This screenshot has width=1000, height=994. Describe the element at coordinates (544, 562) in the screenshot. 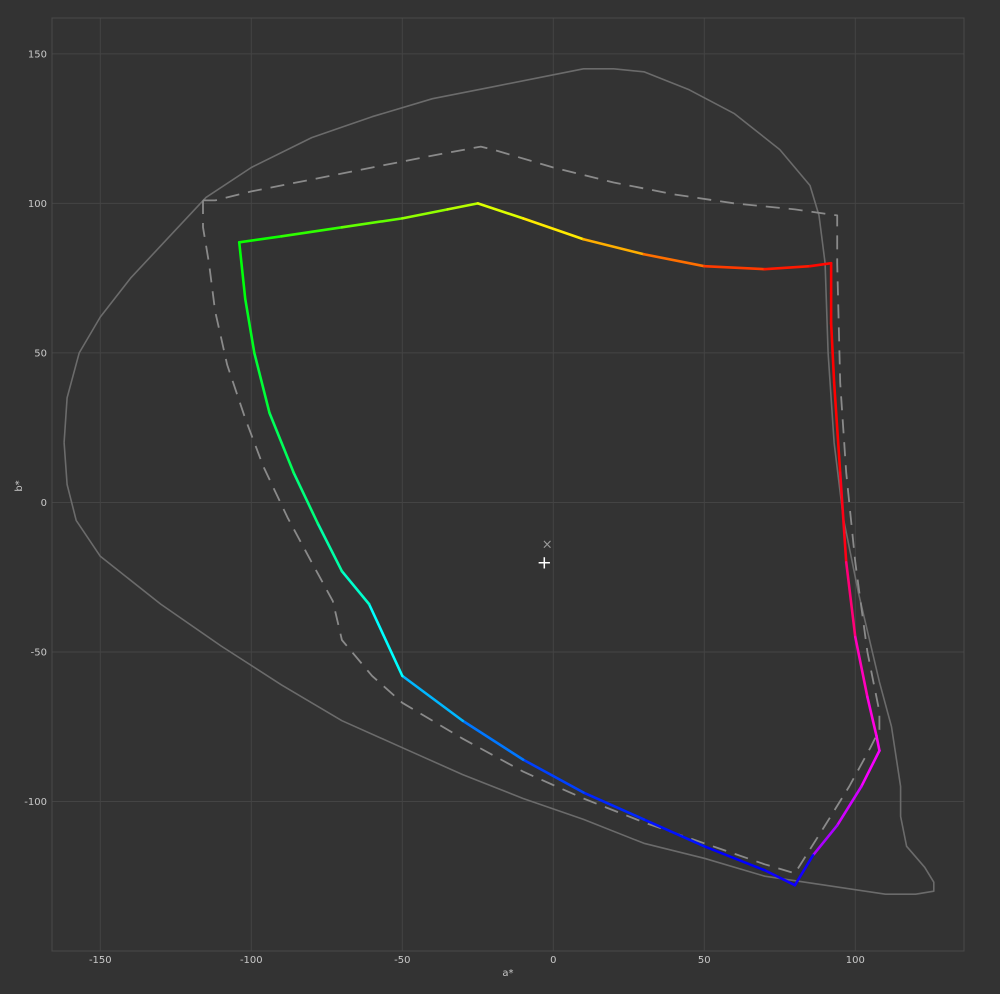

I see `white-point-marker: +` at that location.